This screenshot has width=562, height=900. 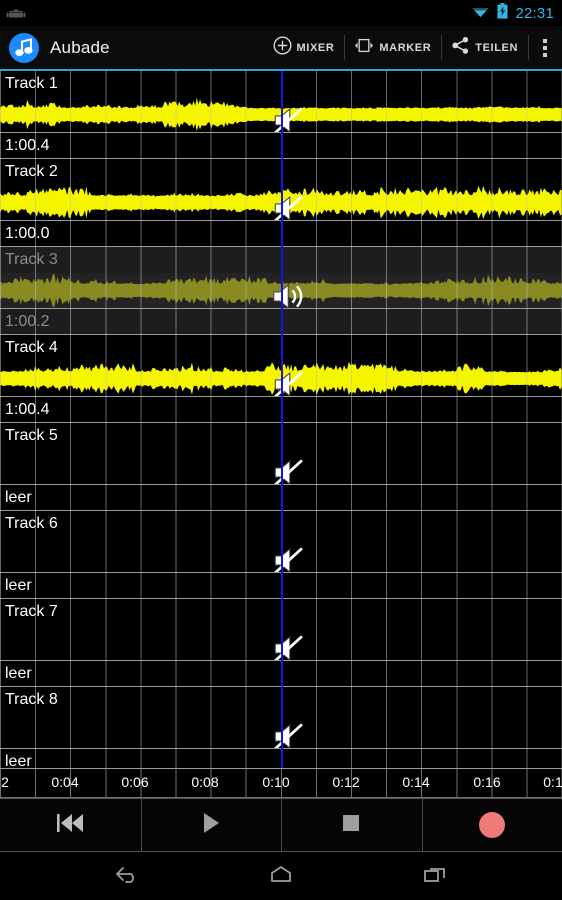 I want to click on mixer-button-label: MIXER, so click(x=315, y=47).